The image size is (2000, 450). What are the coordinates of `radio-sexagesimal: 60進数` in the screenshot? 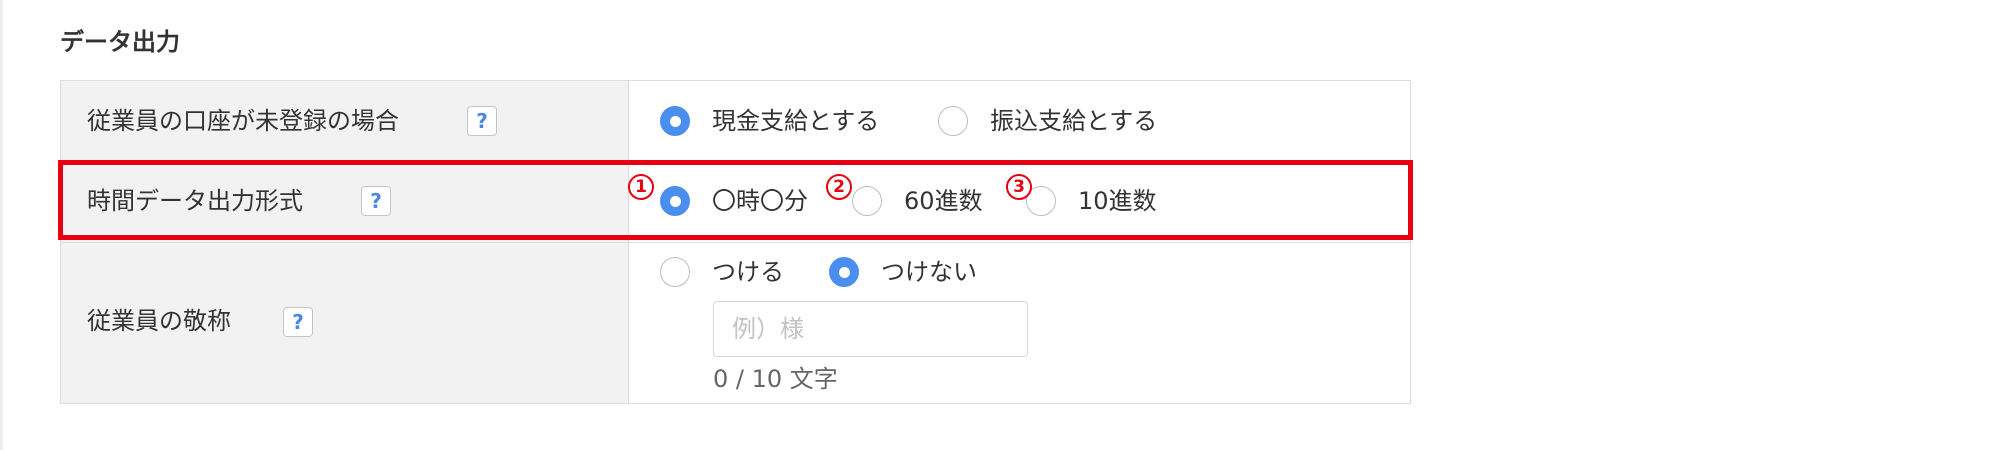 It's located at (917, 201).